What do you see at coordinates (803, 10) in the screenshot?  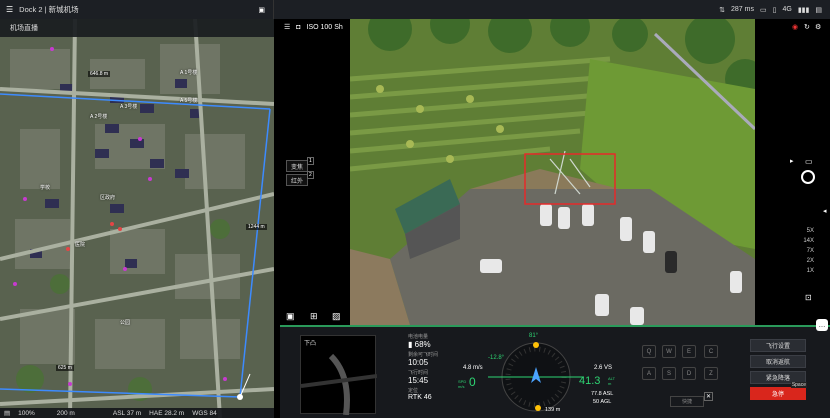 I see `bars-icon: ▮▮▮` at bounding box center [803, 10].